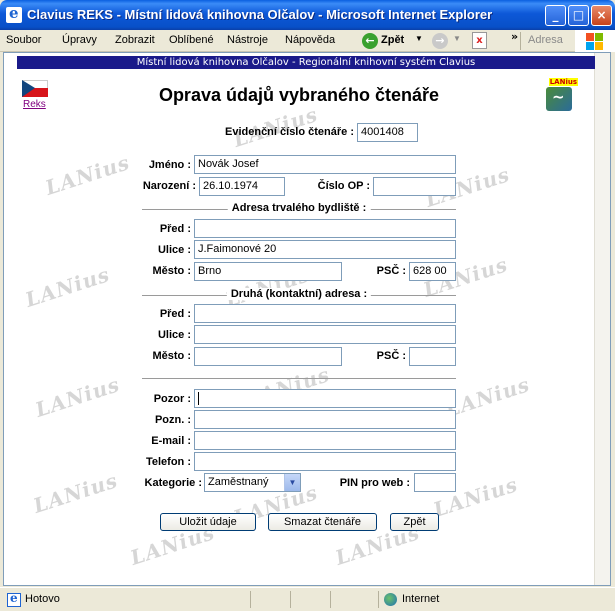 This screenshot has height=611, width=615. I want to click on name-label: Jméno :, so click(169, 165).